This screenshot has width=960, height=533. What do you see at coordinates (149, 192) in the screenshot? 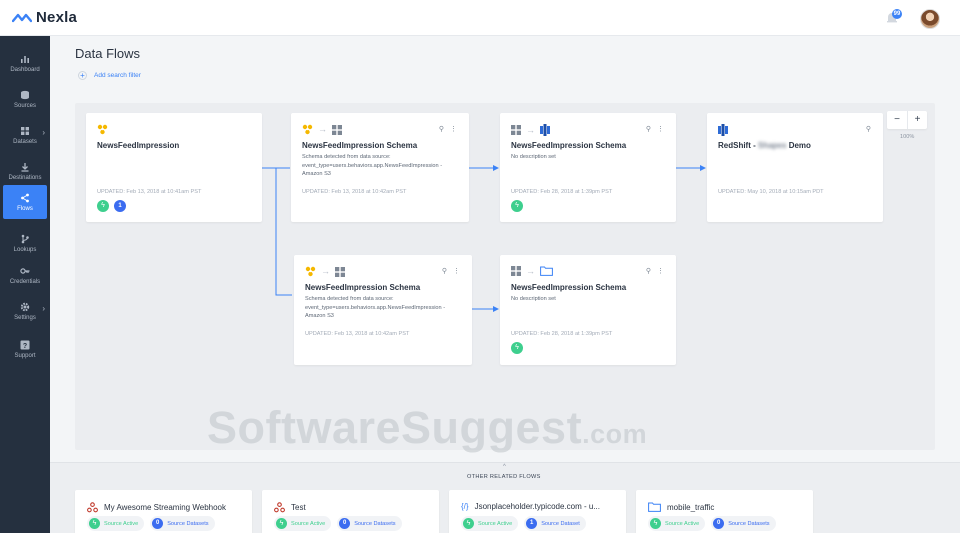
I see `node-updated: UPDATED: Feb 13, 2018 at 10:41am PST` at bounding box center [149, 192].